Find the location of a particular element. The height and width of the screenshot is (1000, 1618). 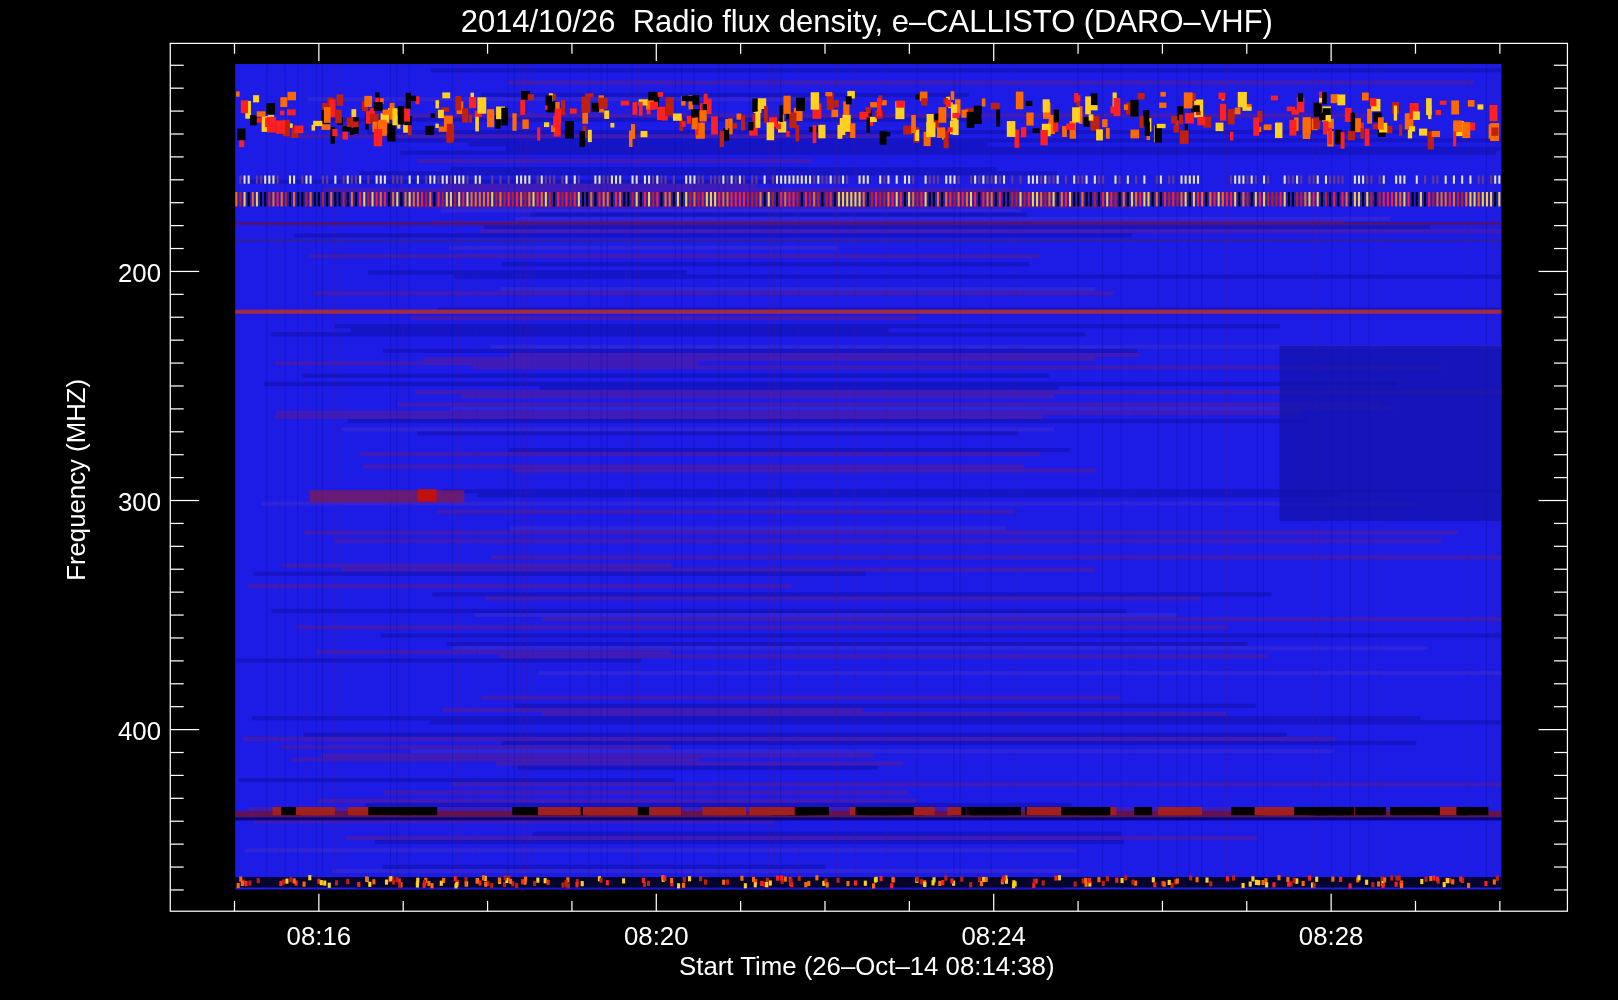

y-axis-title: Frequency (MHZ) is located at coordinates (75, 479).